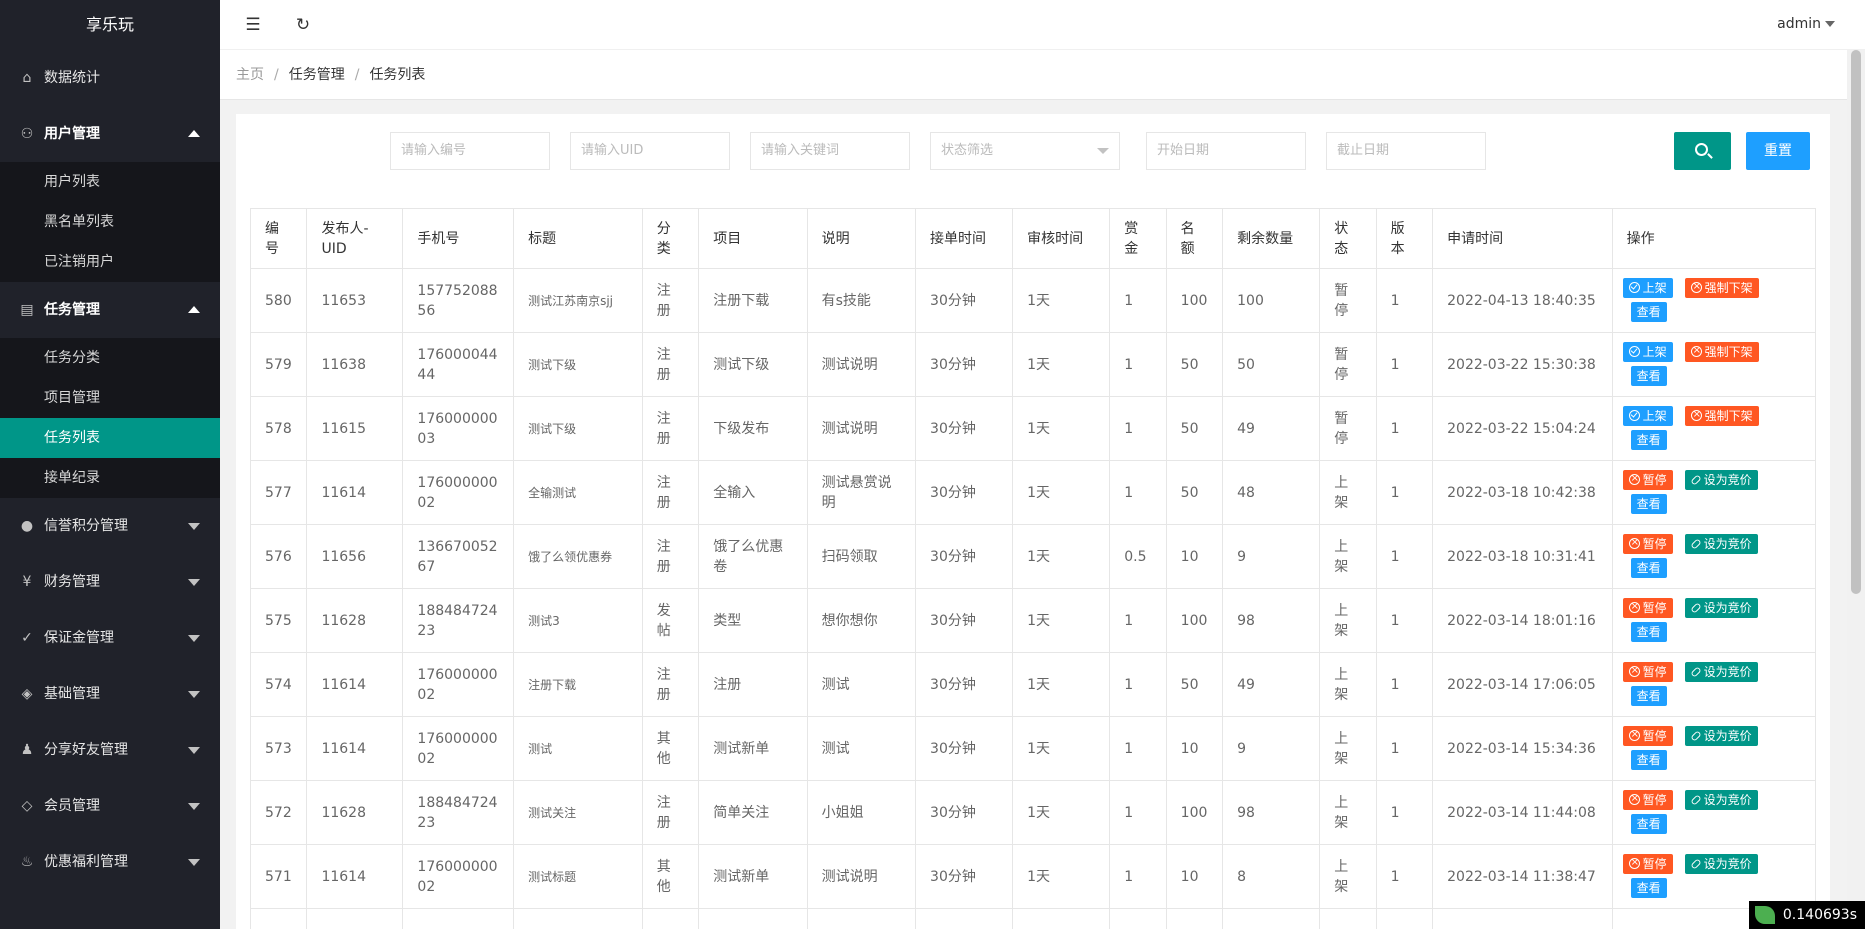 This screenshot has height=929, width=1865. What do you see at coordinates (110, 134) in the screenshot?
I see `sidebar-item: ⚇ 用户管理` at bounding box center [110, 134].